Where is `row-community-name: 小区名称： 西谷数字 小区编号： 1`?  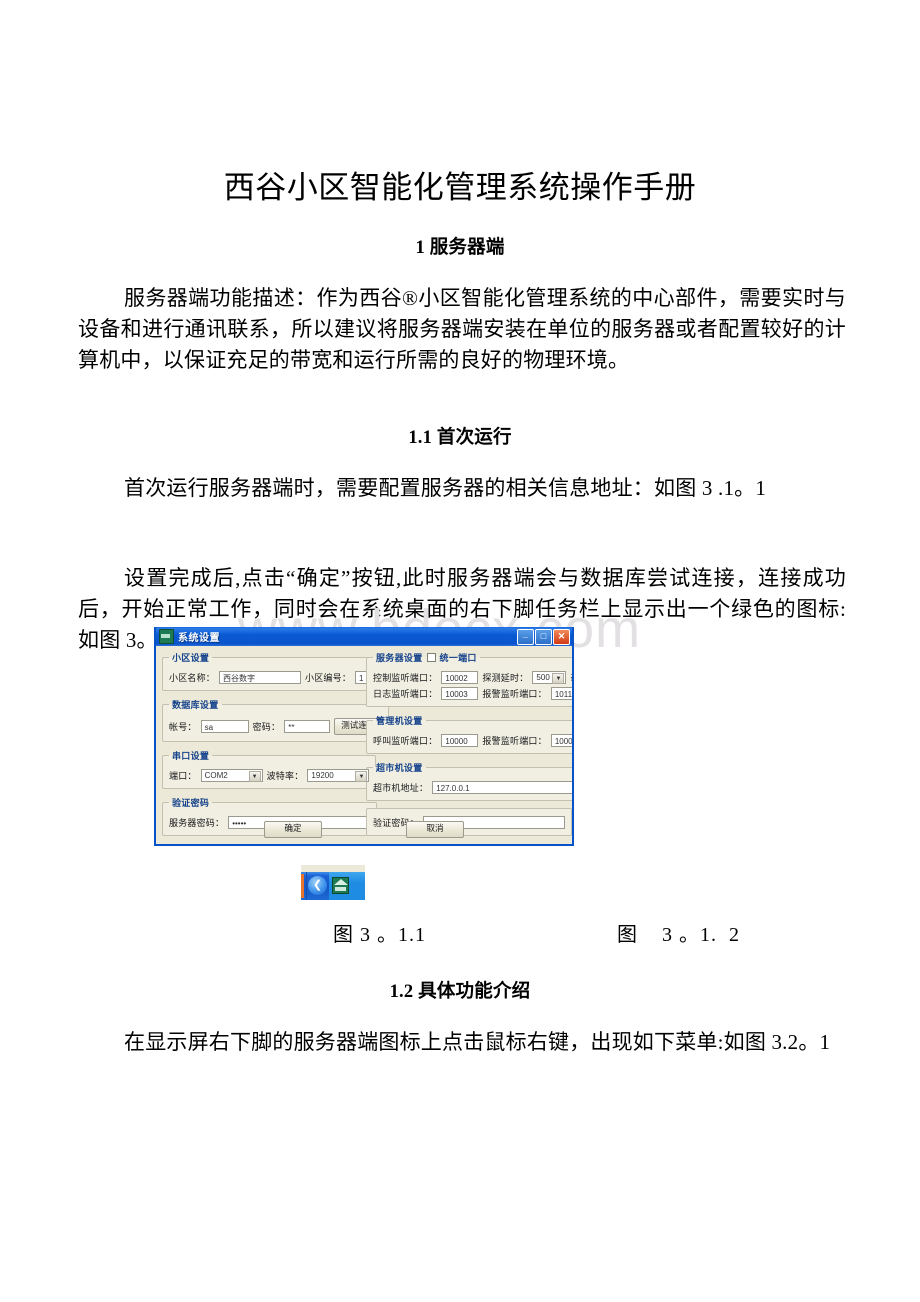
row-community-name: 小区名称： 西谷数字 小区编号： 1 is located at coordinates (280, 677).